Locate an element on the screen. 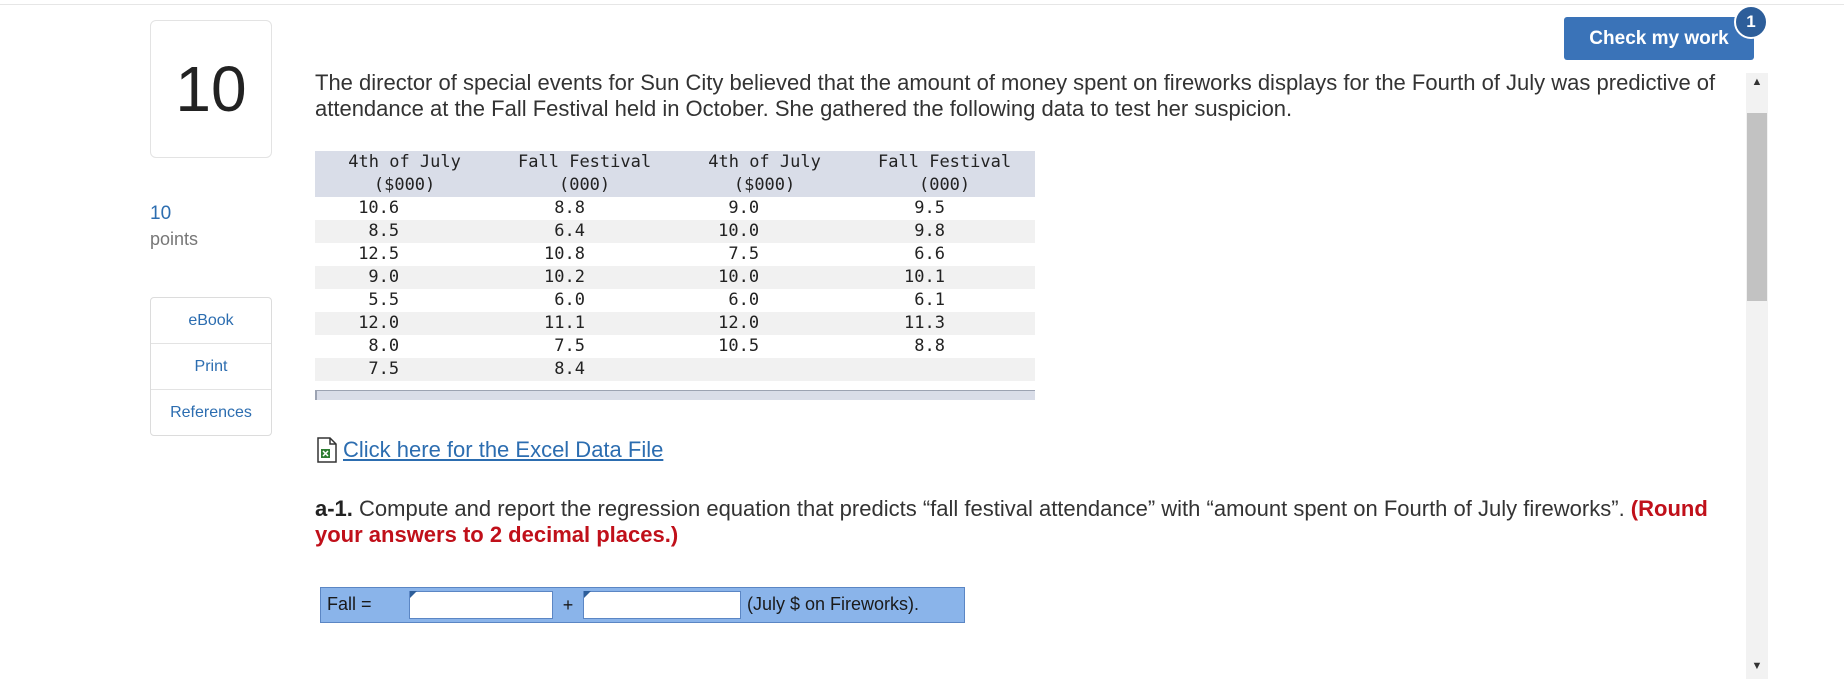 Image resolution: width=1844 pixels, height=679 pixels. table-row: 10.6 8.8 9.0 9.5 is located at coordinates (675, 208).